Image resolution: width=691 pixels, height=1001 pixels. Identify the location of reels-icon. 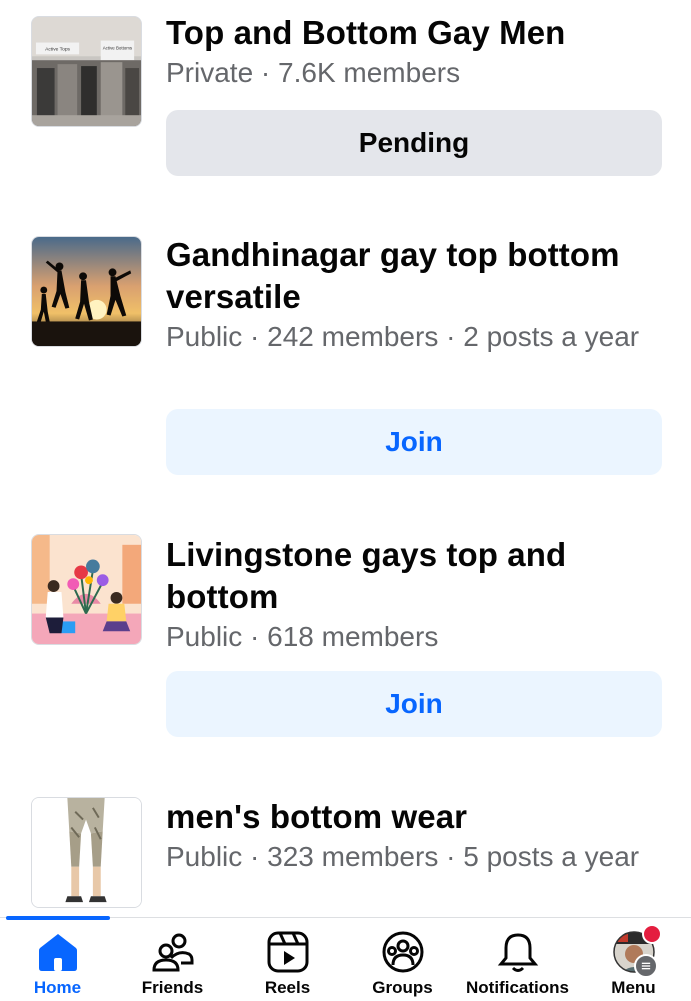
(288, 952).